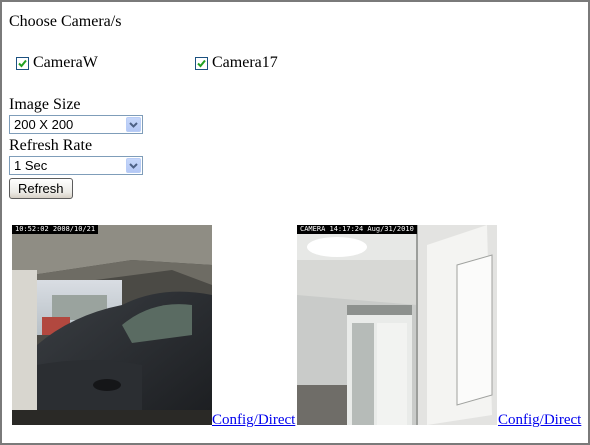 This screenshot has width=590, height=445. Describe the element at coordinates (41, 188) in the screenshot. I see `refresh-button: Refresh` at that location.